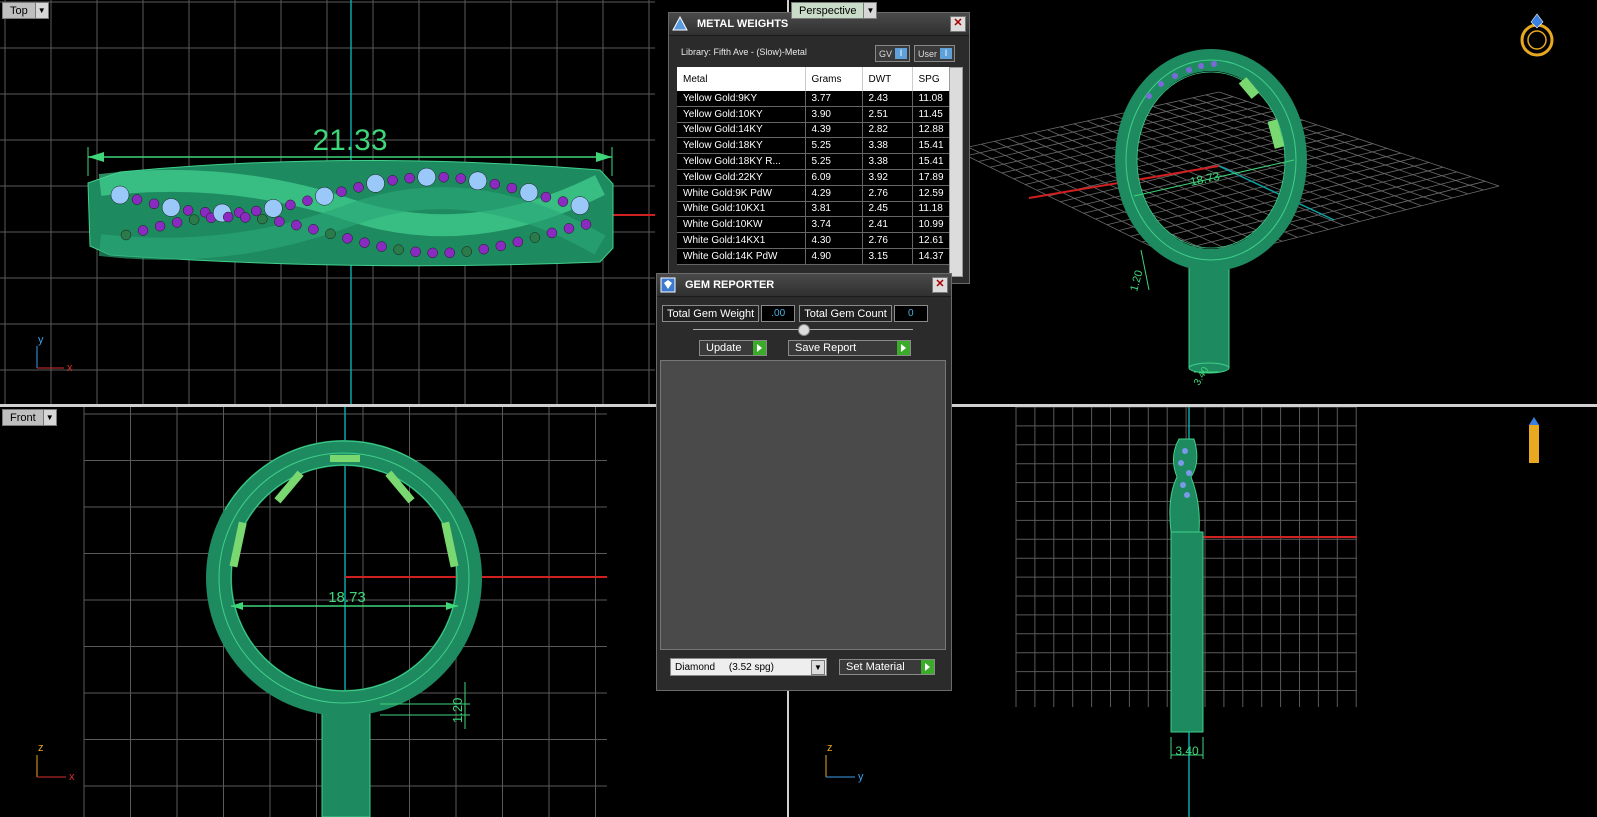  Describe the element at coordinates (680, 24) in the screenshot. I see `scale-icon` at that location.